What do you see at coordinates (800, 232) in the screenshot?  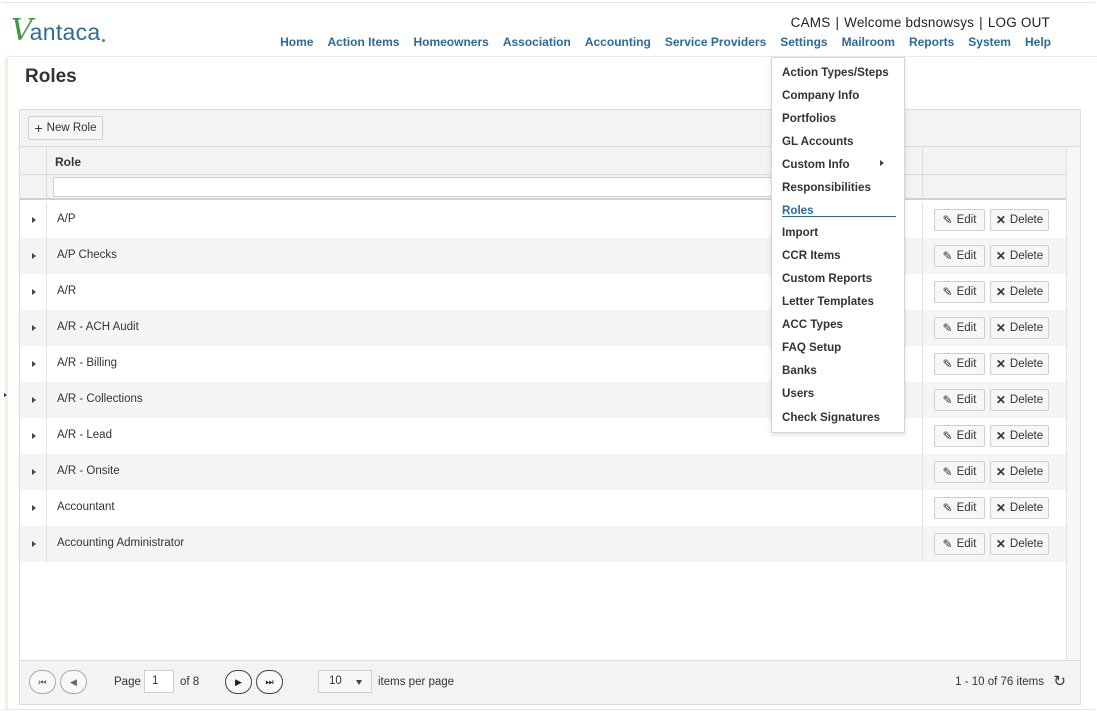 I see `menu-item-import: Import` at bounding box center [800, 232].